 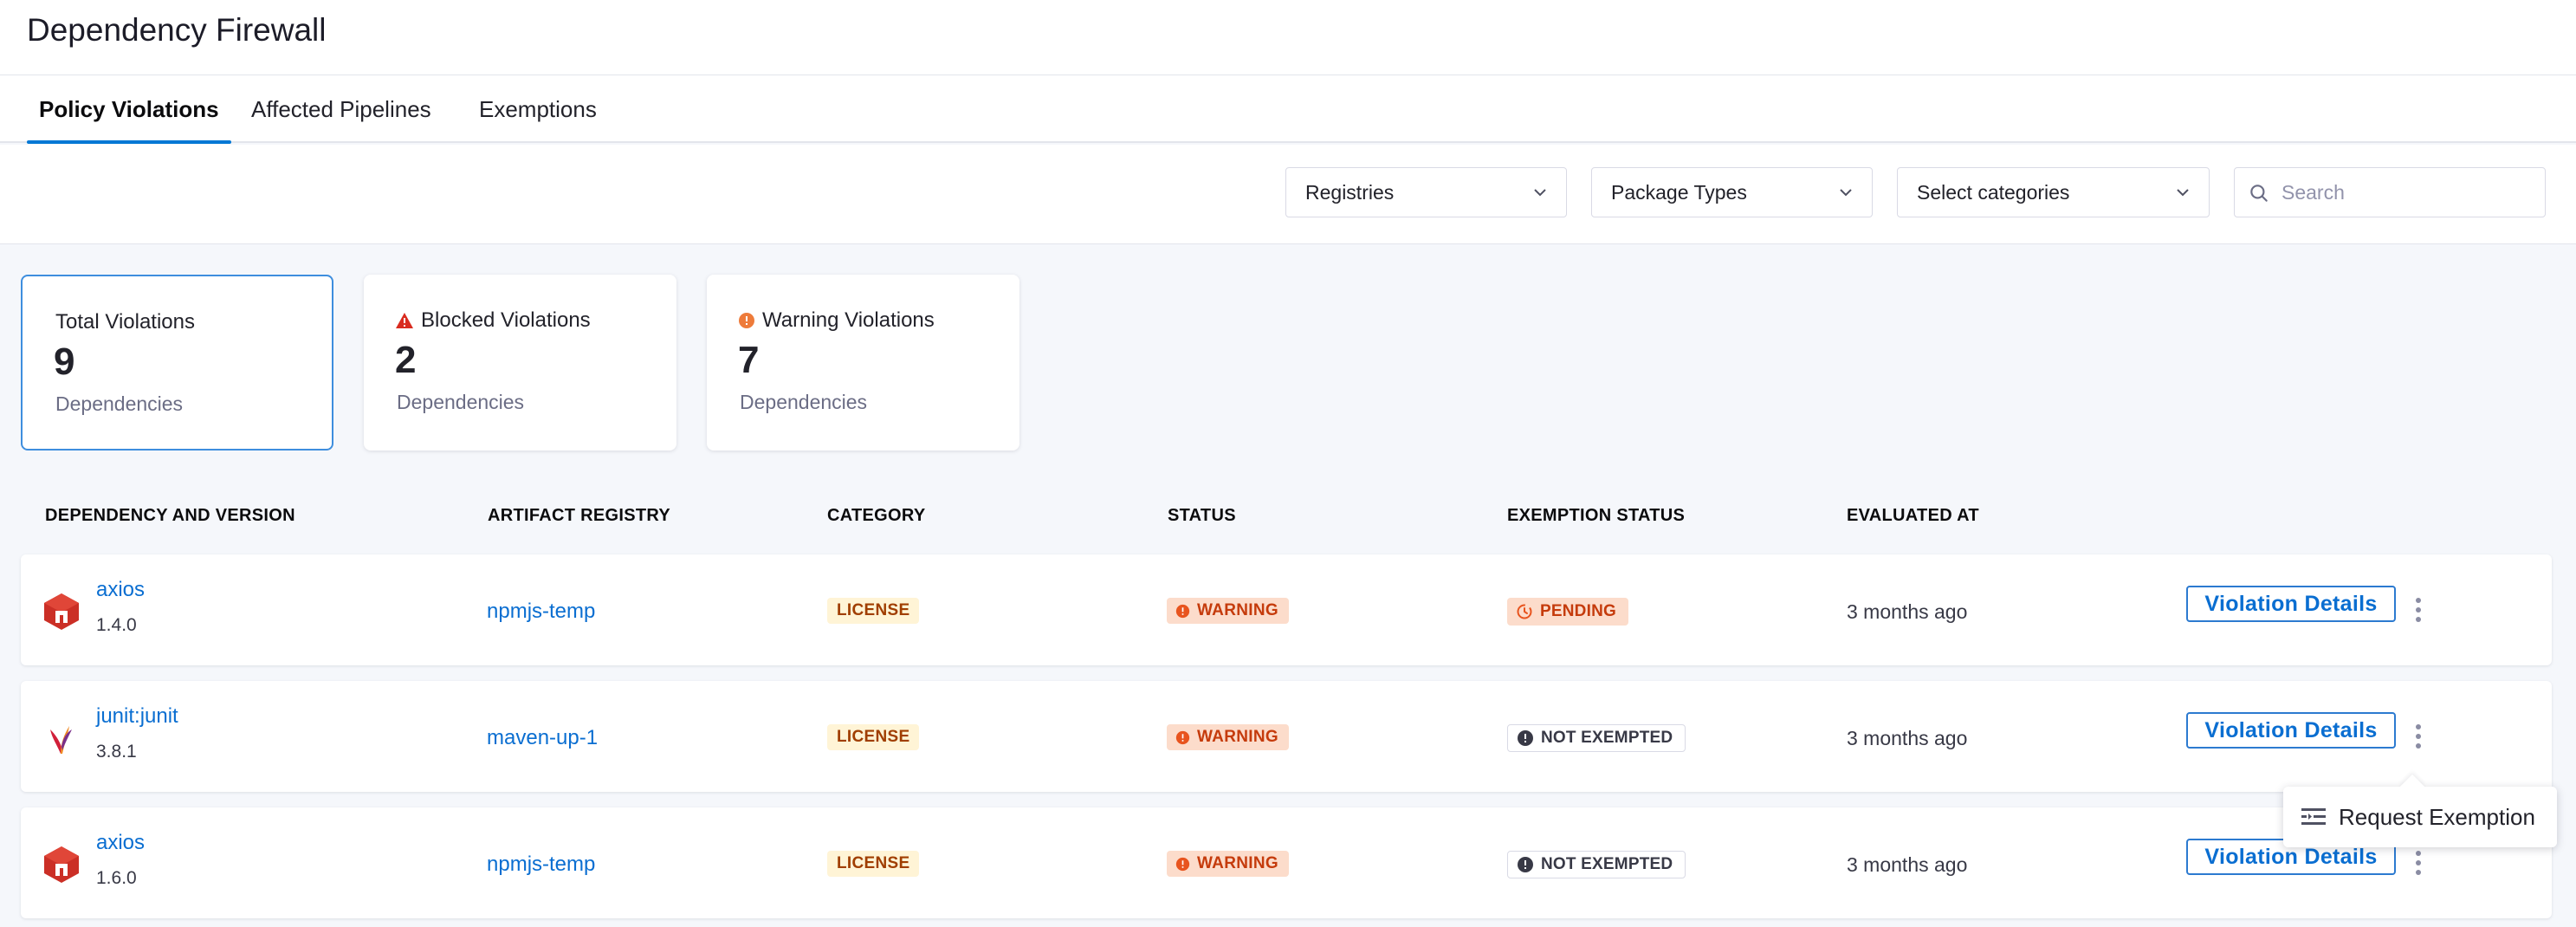 What do you see at coordinates (1913, 516) in the screenshot?
I see `column-header-evaluated-at: EVALUATED AT` at bounding box center [1913, 516].